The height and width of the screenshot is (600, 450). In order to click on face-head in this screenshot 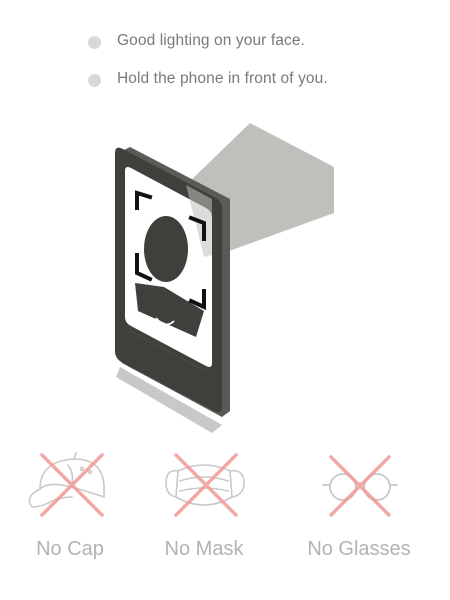, I will do `click(166, 249)`.